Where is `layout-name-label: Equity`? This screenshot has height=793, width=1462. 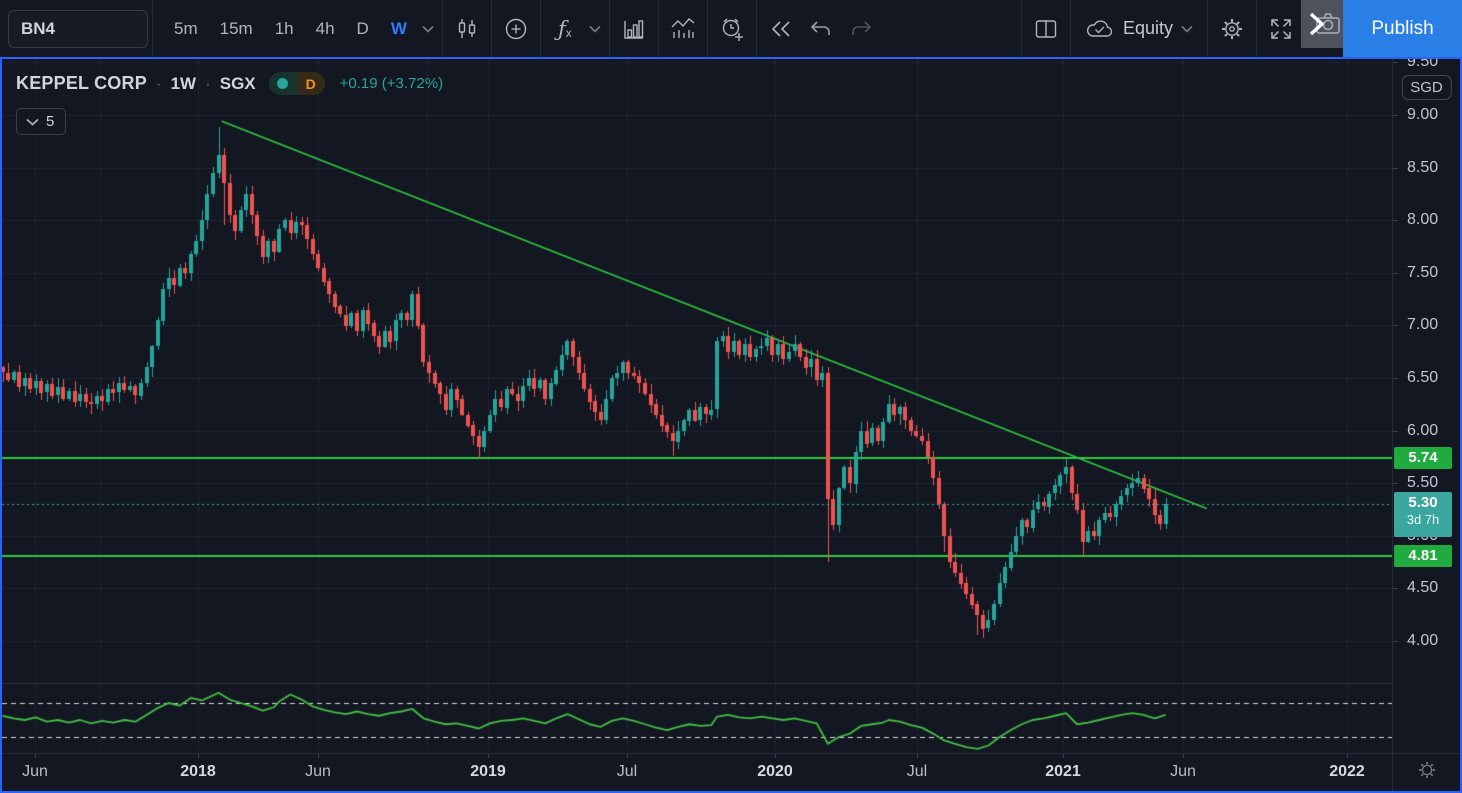
layout-name-label: Equity is located at coordinates (1147, 28).